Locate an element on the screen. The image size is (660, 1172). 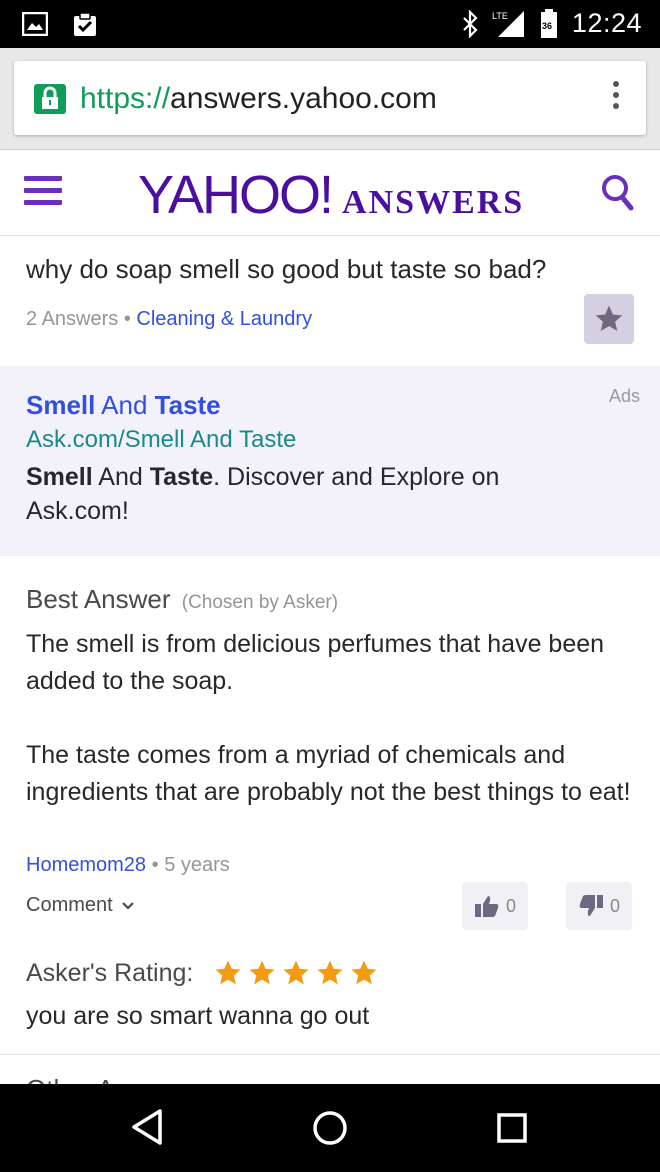
svg-text: 36 is located at coordinates (547, 26).